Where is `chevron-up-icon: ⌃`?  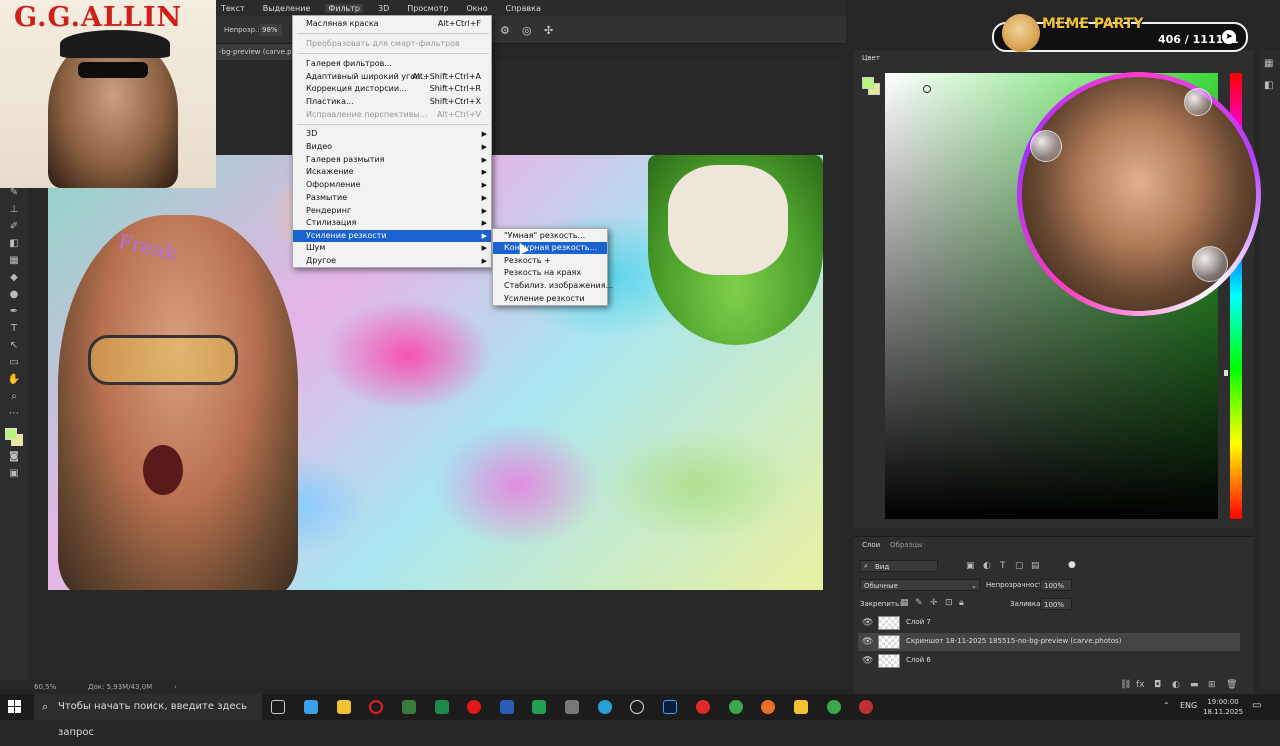 chevron-up-icon: ⌃ is located at coordinates (1166, 705).